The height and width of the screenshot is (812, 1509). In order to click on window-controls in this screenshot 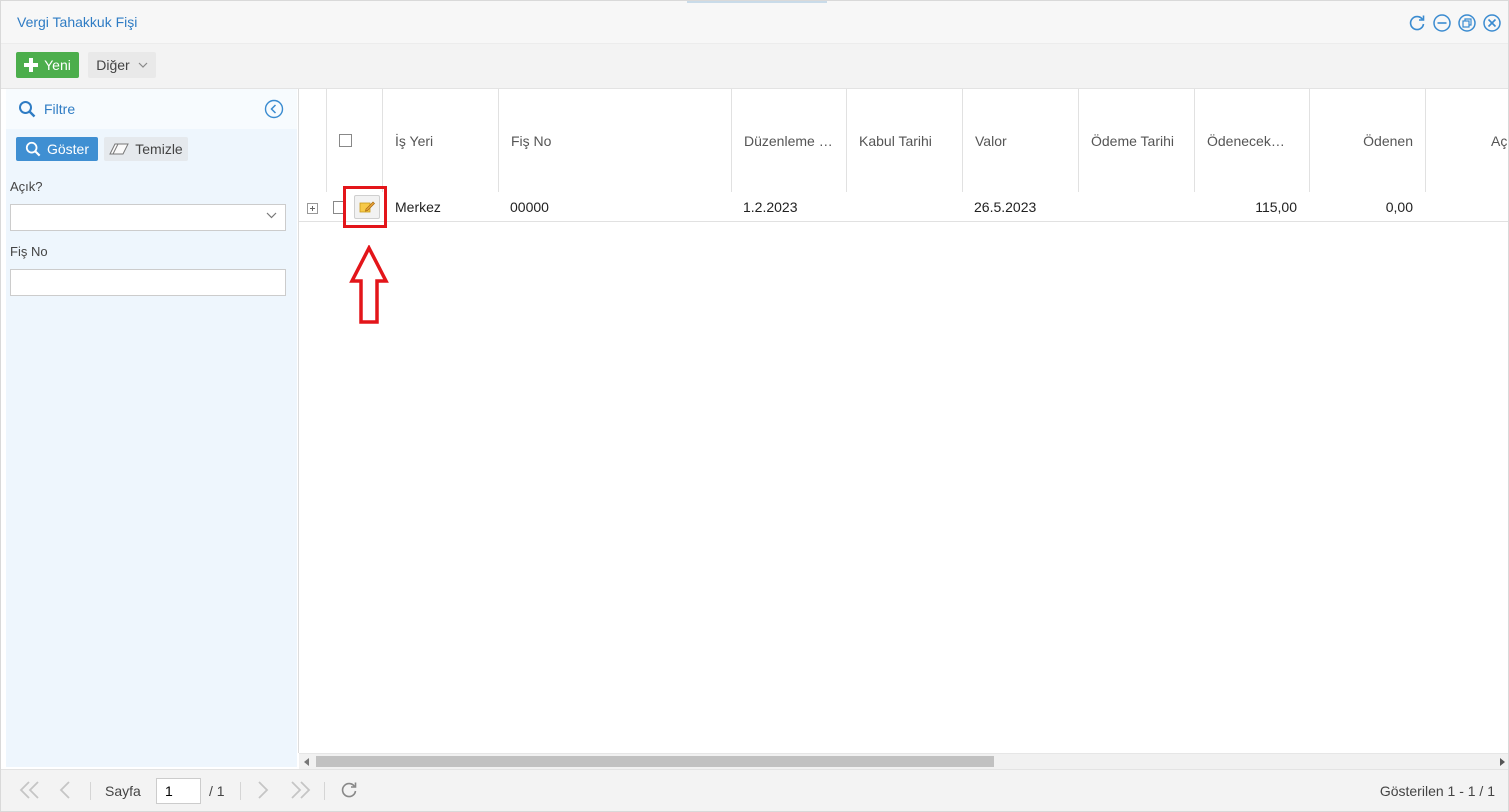, I will do `click(1454, 23)`.